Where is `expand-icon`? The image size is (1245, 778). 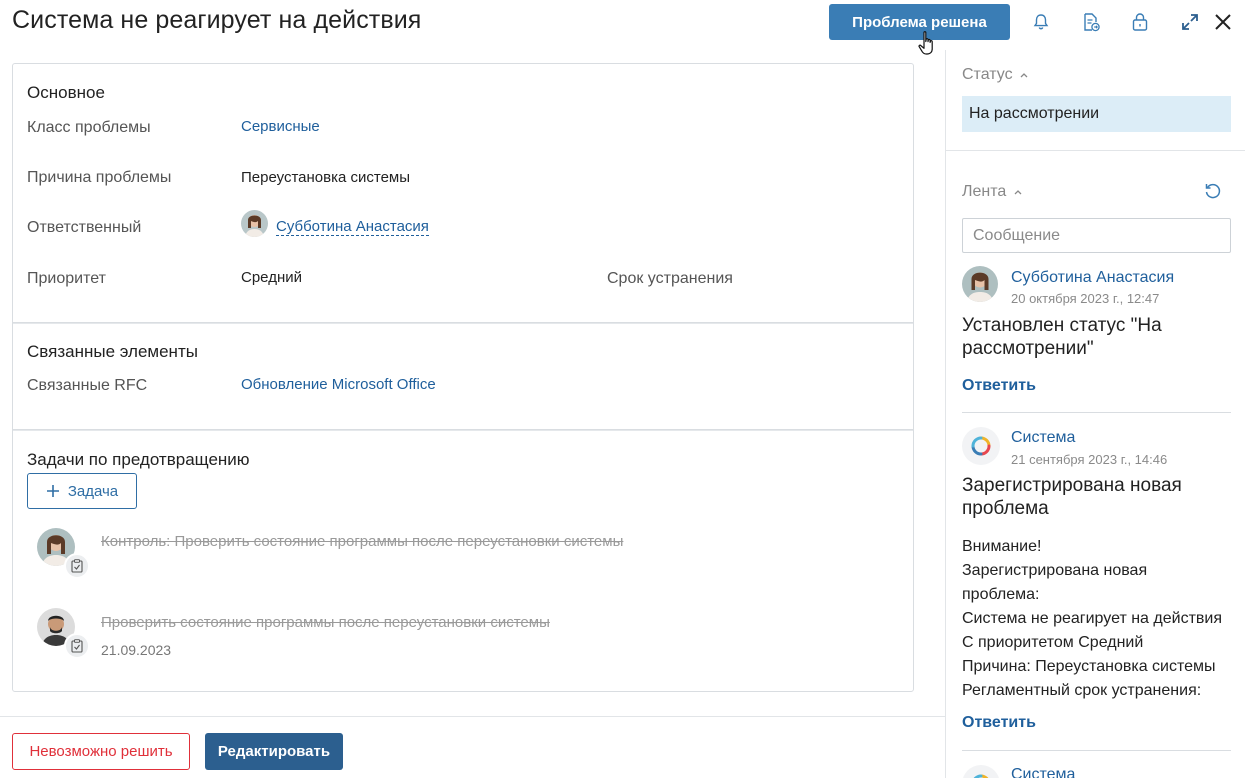
expand-icon is located at coordinates (1190, 22).